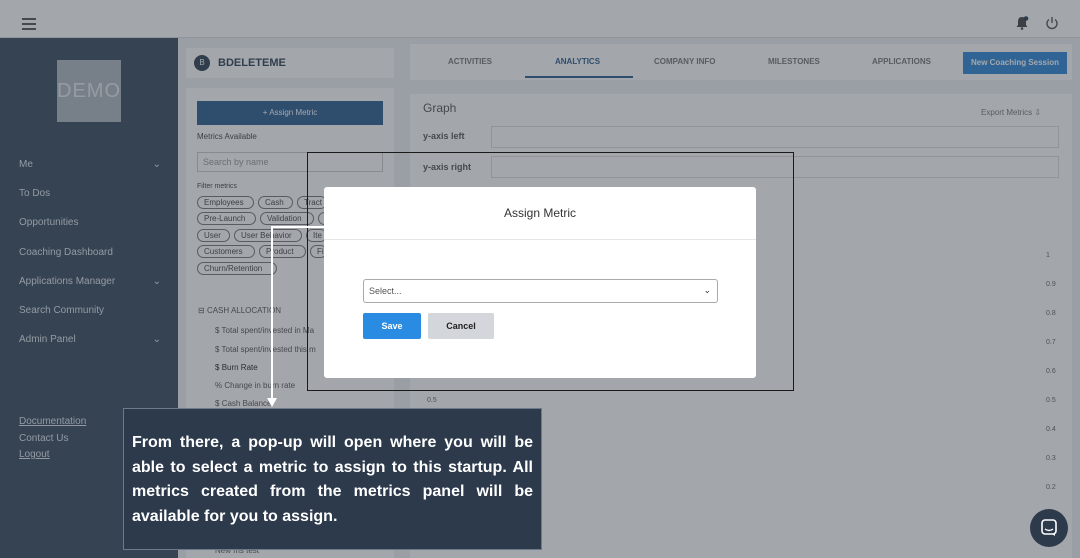 The height and width of the screenshot is (558, 1080). What do you see at coordinates (540, 291) in the screenshot?
I see `metric-select: Select... ⌄` at bounding box center [540, 291].